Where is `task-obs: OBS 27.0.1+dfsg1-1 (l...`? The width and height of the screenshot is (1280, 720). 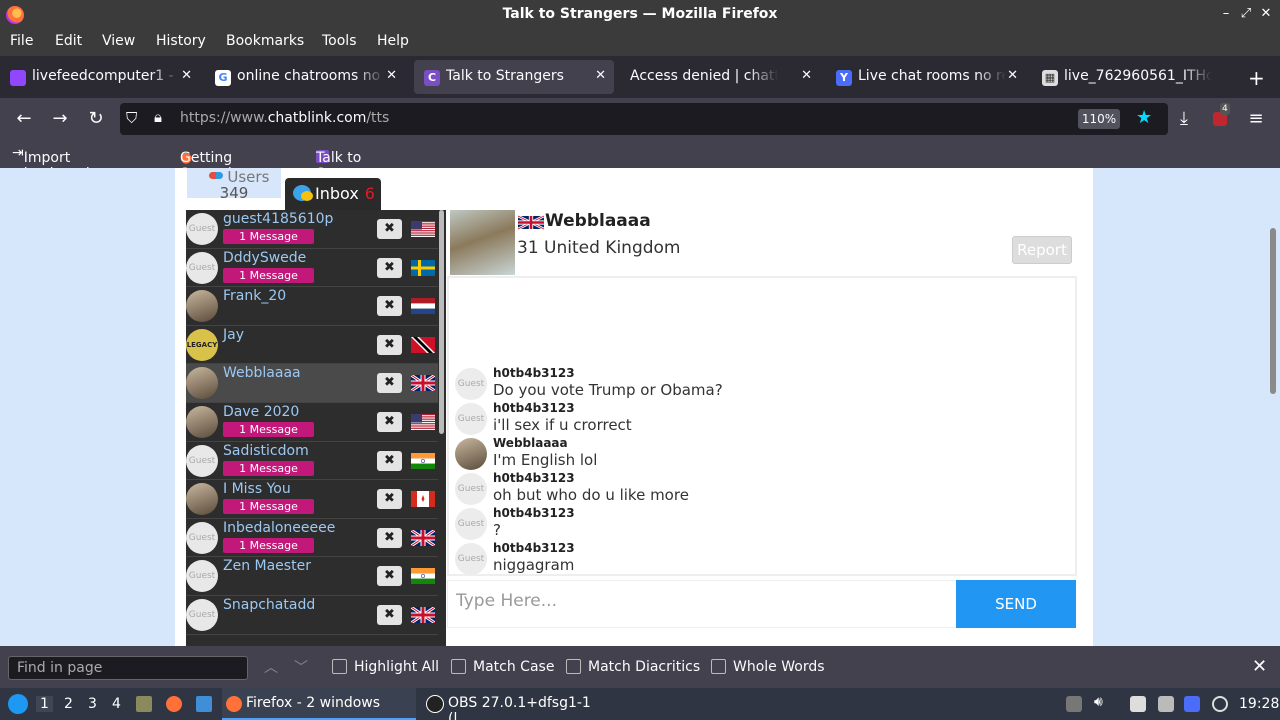 task-obs: OBS 27.0.1+dfsg1-1 (l... is located at coordinates (524, 704).